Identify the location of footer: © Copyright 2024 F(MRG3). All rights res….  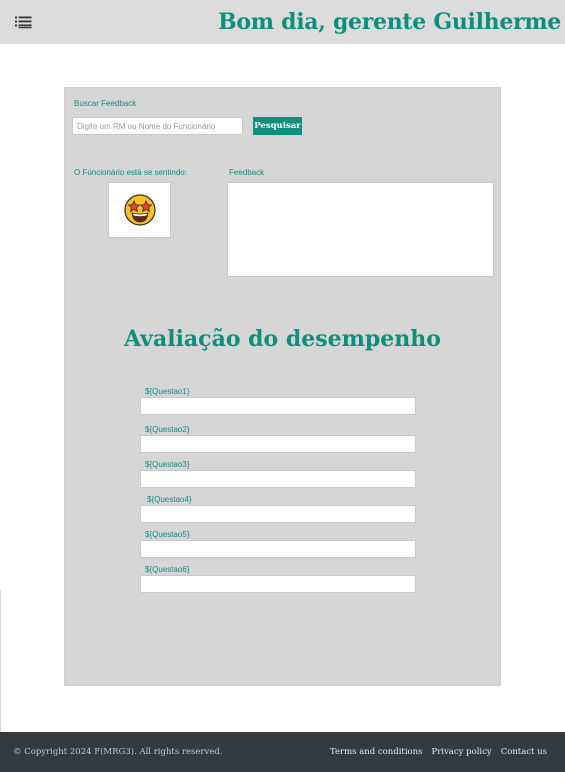
(282, 752).